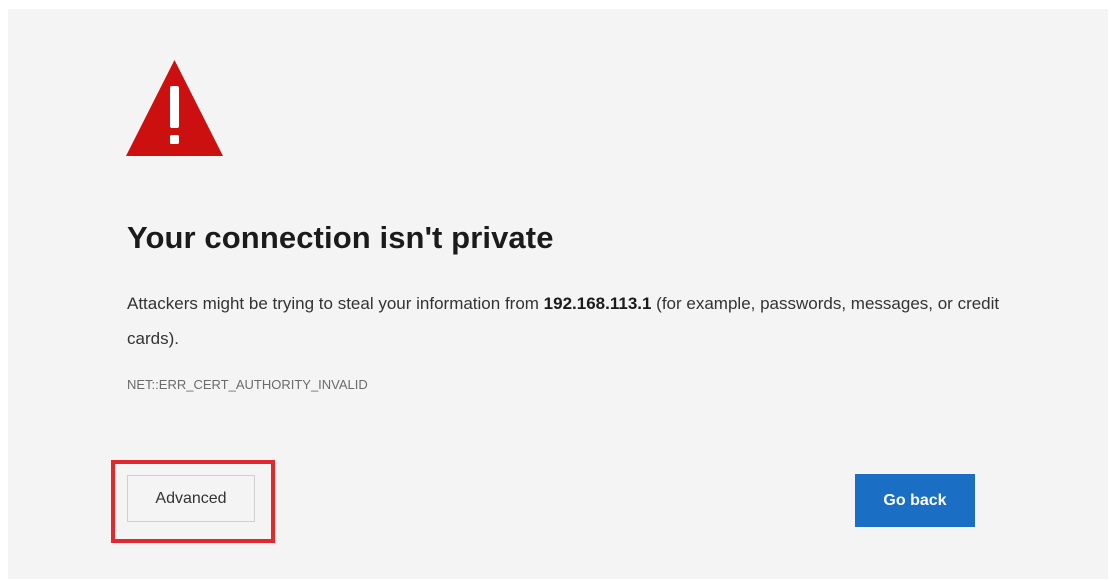 The height and width of the screenshot is (581, 1109). I want to click on error-code: NET::ERR_CERT_AUTHORITY_INVALID, so click(247, 384).